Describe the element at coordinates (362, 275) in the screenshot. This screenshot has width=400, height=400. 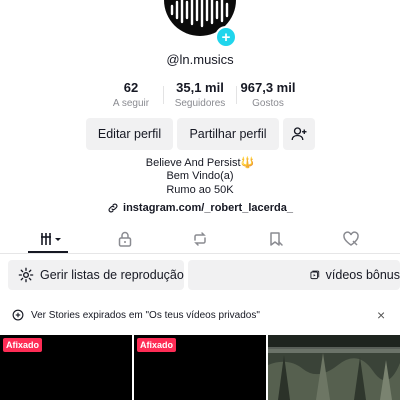
I see `bonus-videos-label: vídeos bônus` at that location.